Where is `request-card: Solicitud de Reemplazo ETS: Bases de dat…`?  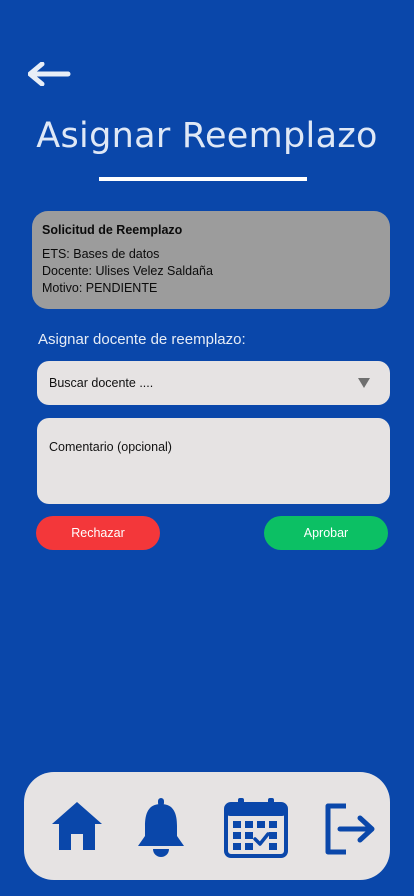
request-card: Solicitud de Reemplazo ETS: Bases de dat… is located at coordinates (211, 260).